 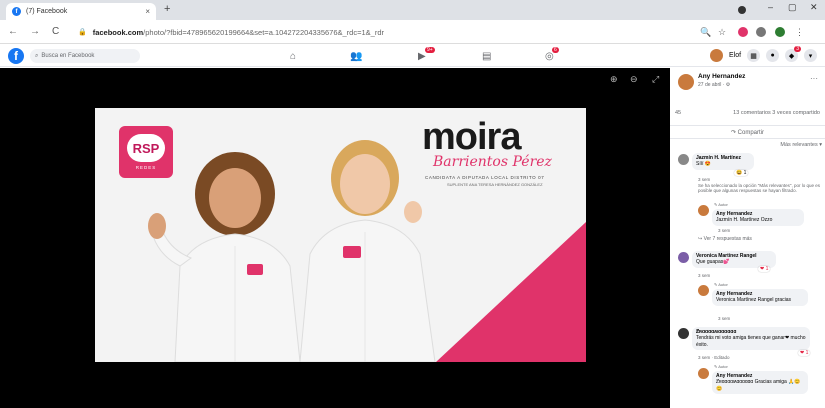 I want to click on post-more-icon: ···, so click(x=814, y=78).